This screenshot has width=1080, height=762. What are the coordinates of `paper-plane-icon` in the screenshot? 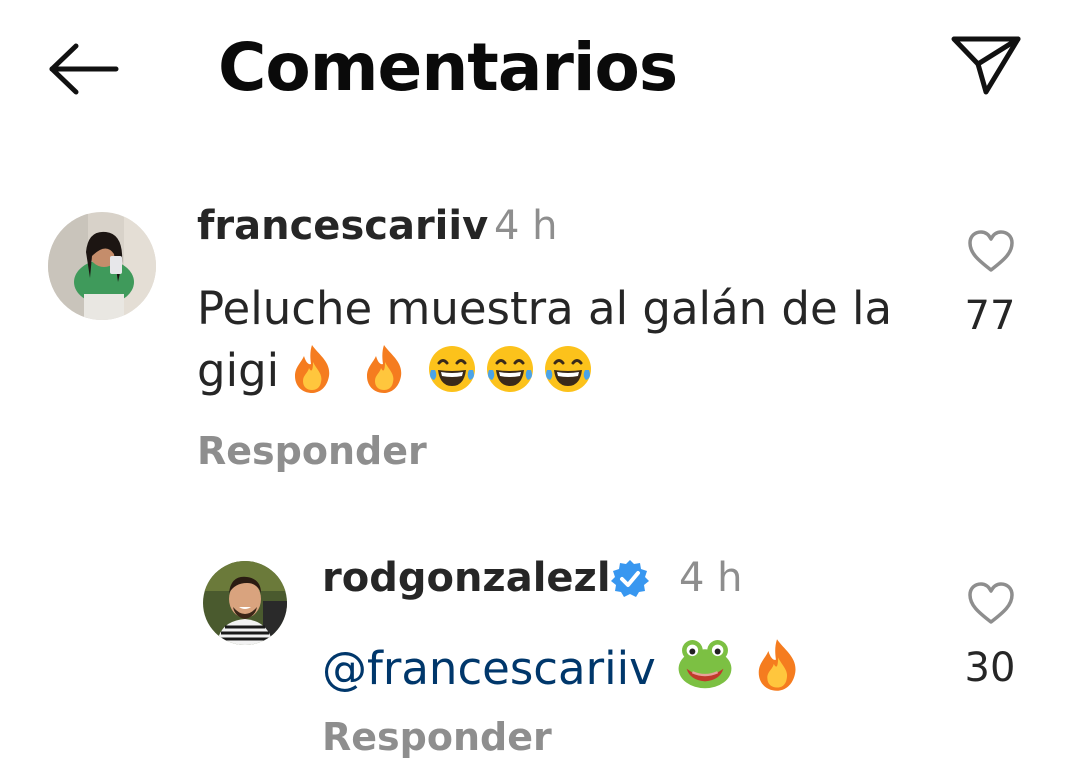 It's located at (986, 65).